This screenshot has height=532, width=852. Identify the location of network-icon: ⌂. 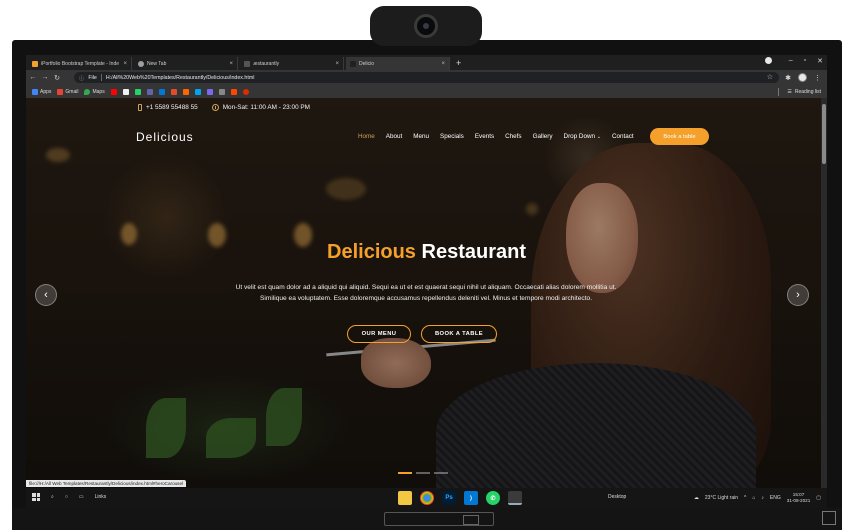
(753, 498).